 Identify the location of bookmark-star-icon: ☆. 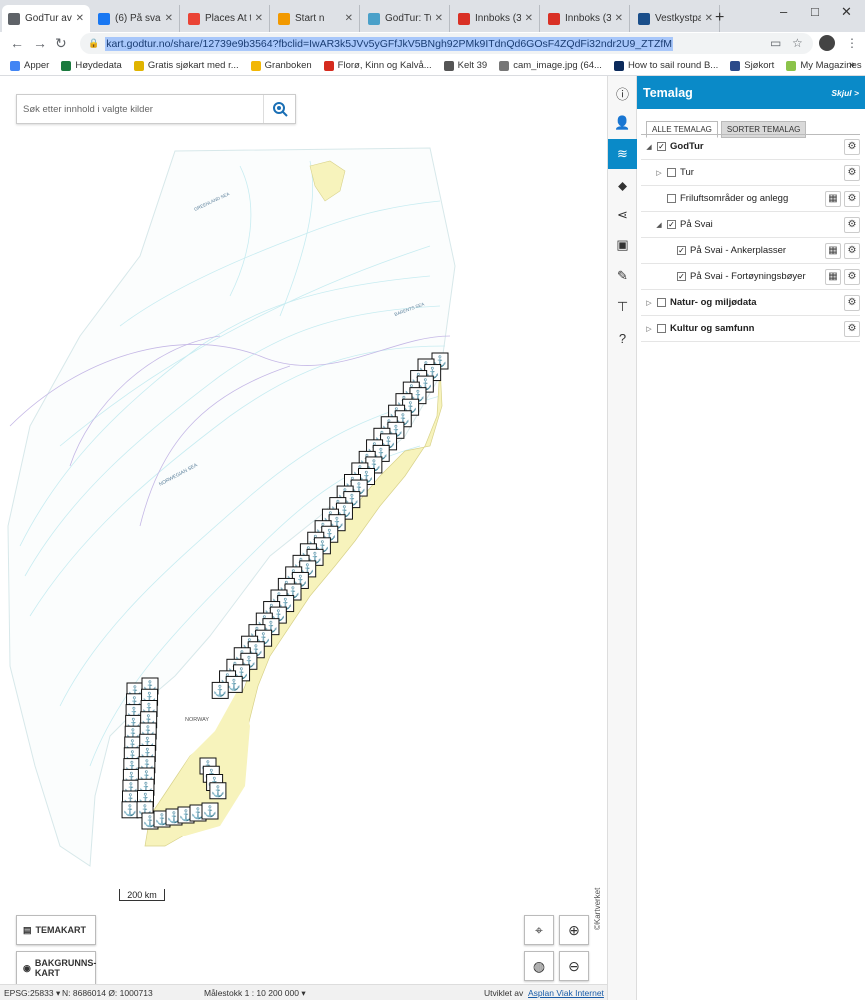
(797, 43).